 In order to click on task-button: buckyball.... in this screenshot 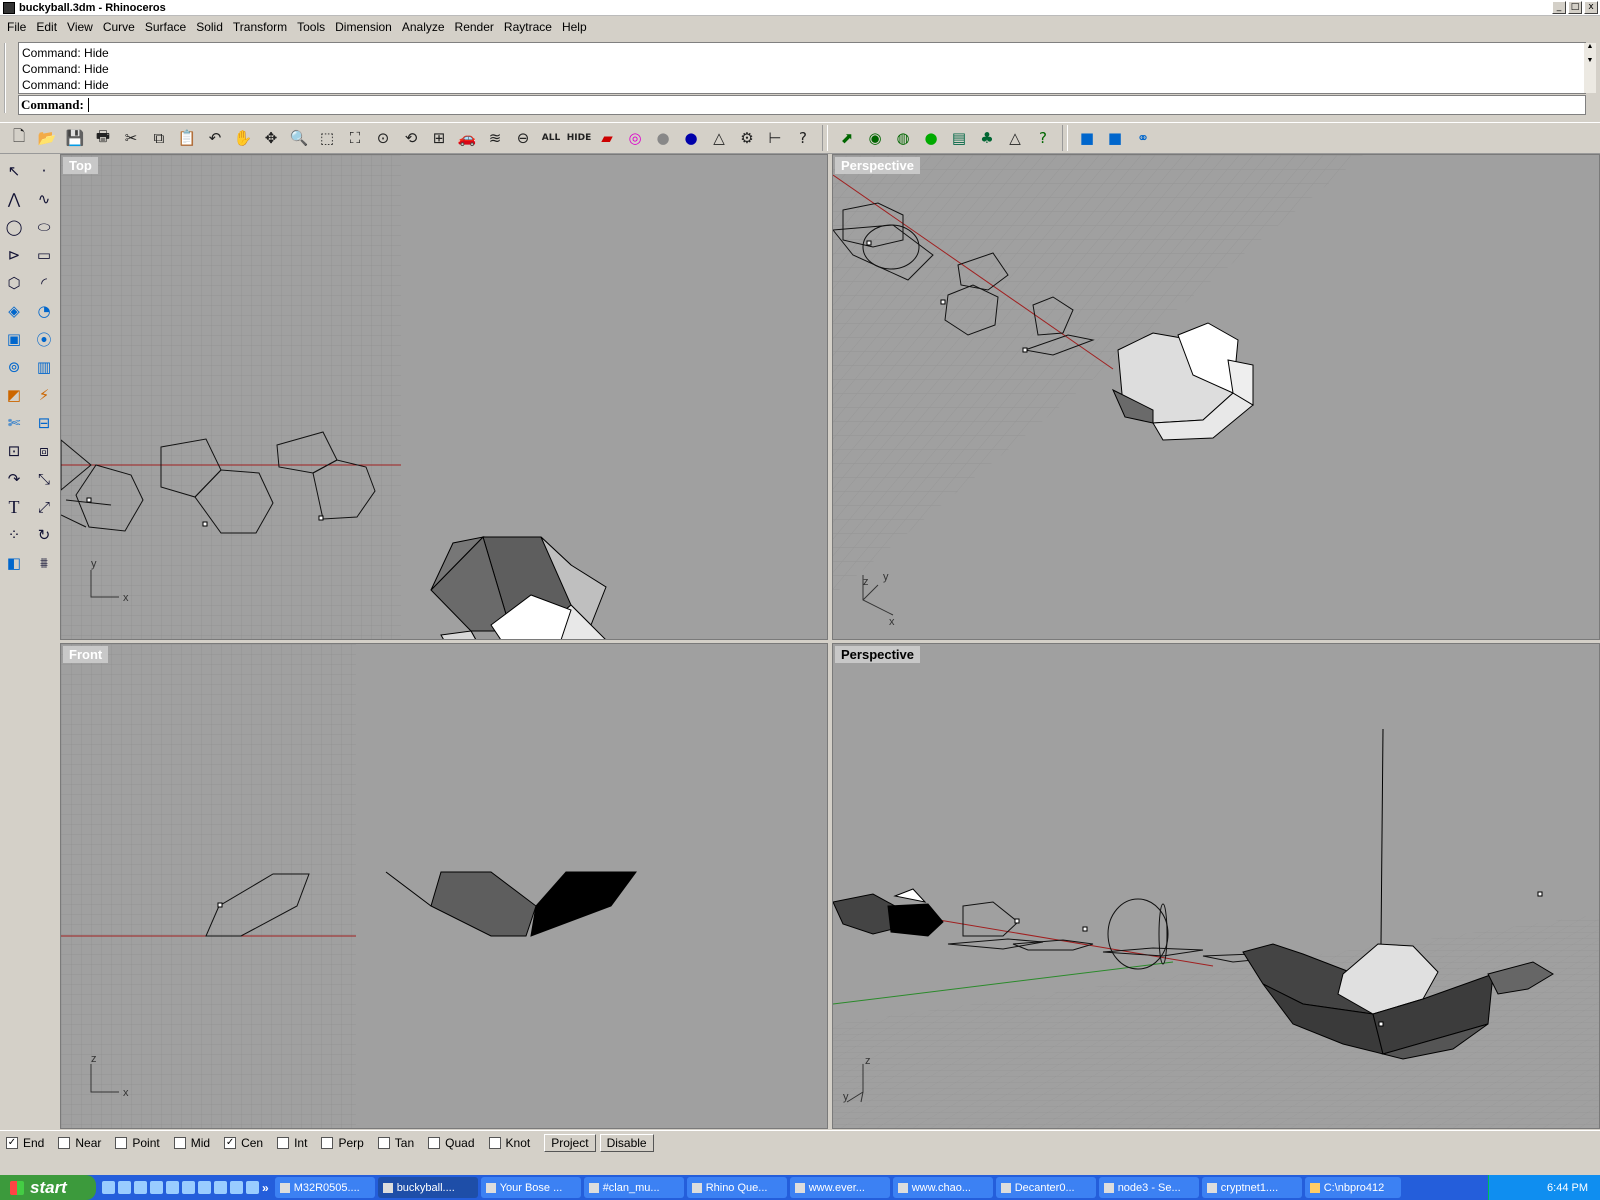, I will do `click(427, 1187)`.